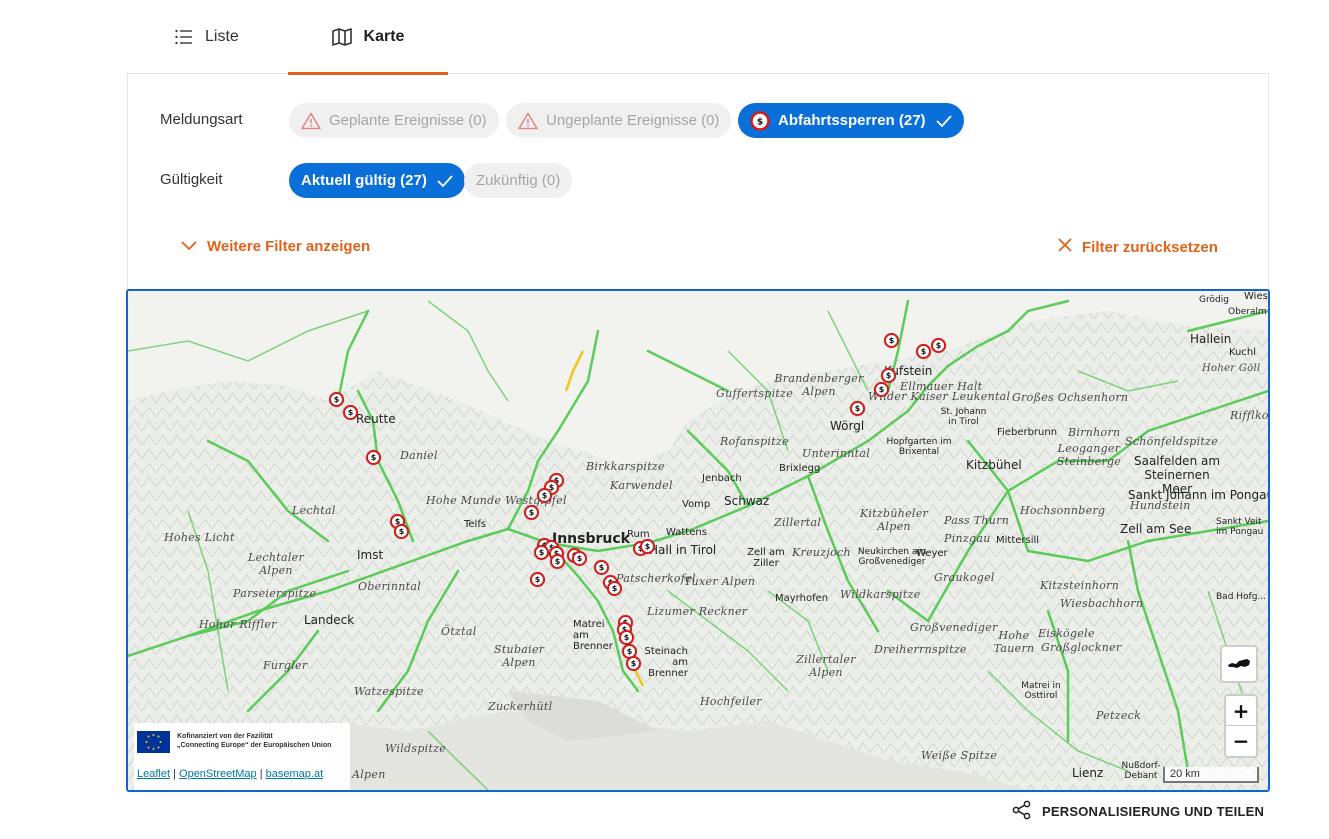 Image resolution: width=1329 pixels, height=839 pixels. What do you see at coordinates (1241, 741) in the screenshot?
I see `zoom-out-button: −` at bounding box center [1241, 741].